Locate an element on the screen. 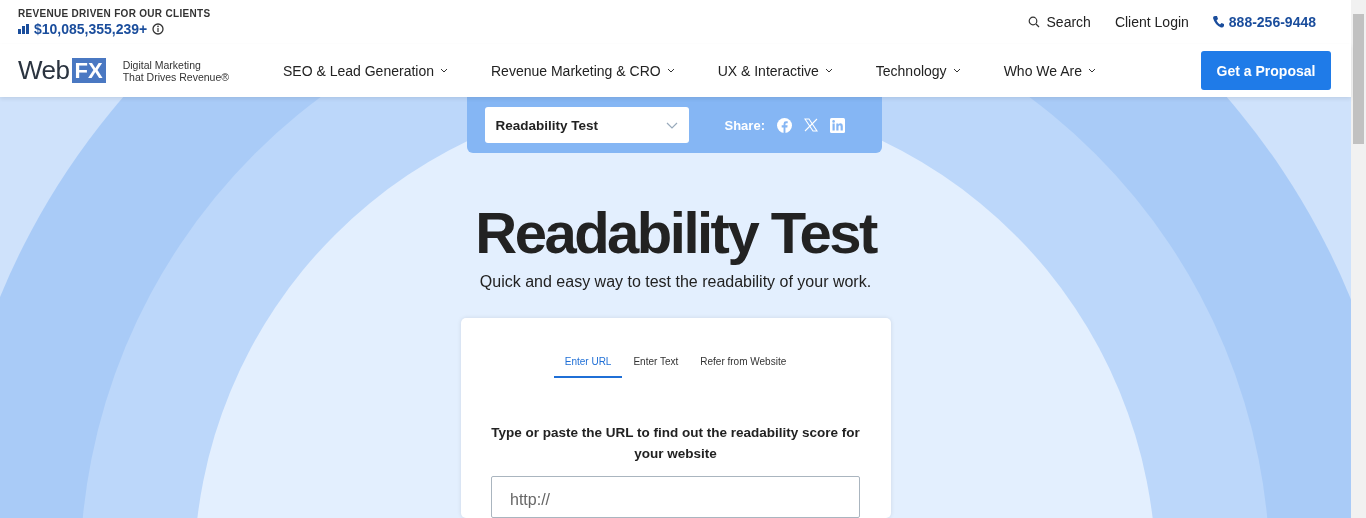 The width and height of the screenshot is (1366, 518). nav-menu-item: UX & Interactive is located at coordinates (775, 70).